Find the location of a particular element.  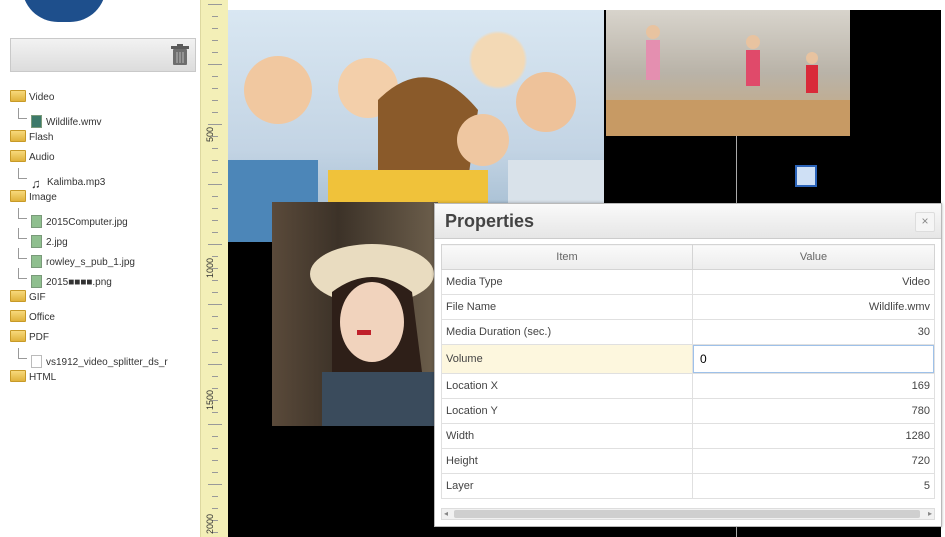

property-value: 1280 is located at coordinates (813, 436).